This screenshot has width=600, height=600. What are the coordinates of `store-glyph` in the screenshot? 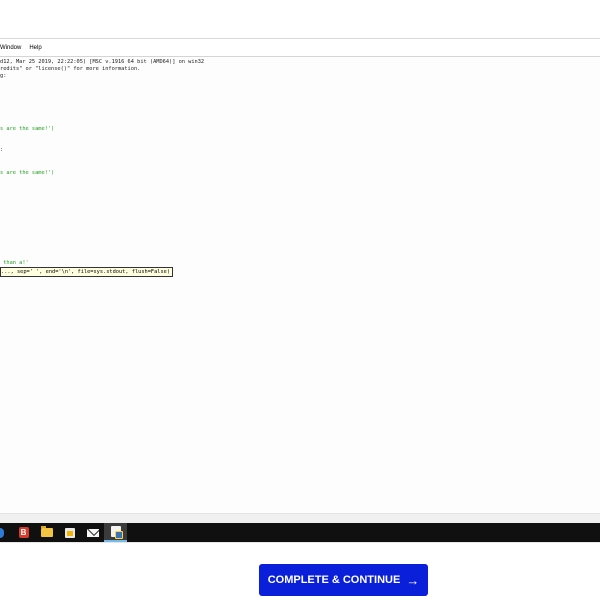 It's located at (69, 532).